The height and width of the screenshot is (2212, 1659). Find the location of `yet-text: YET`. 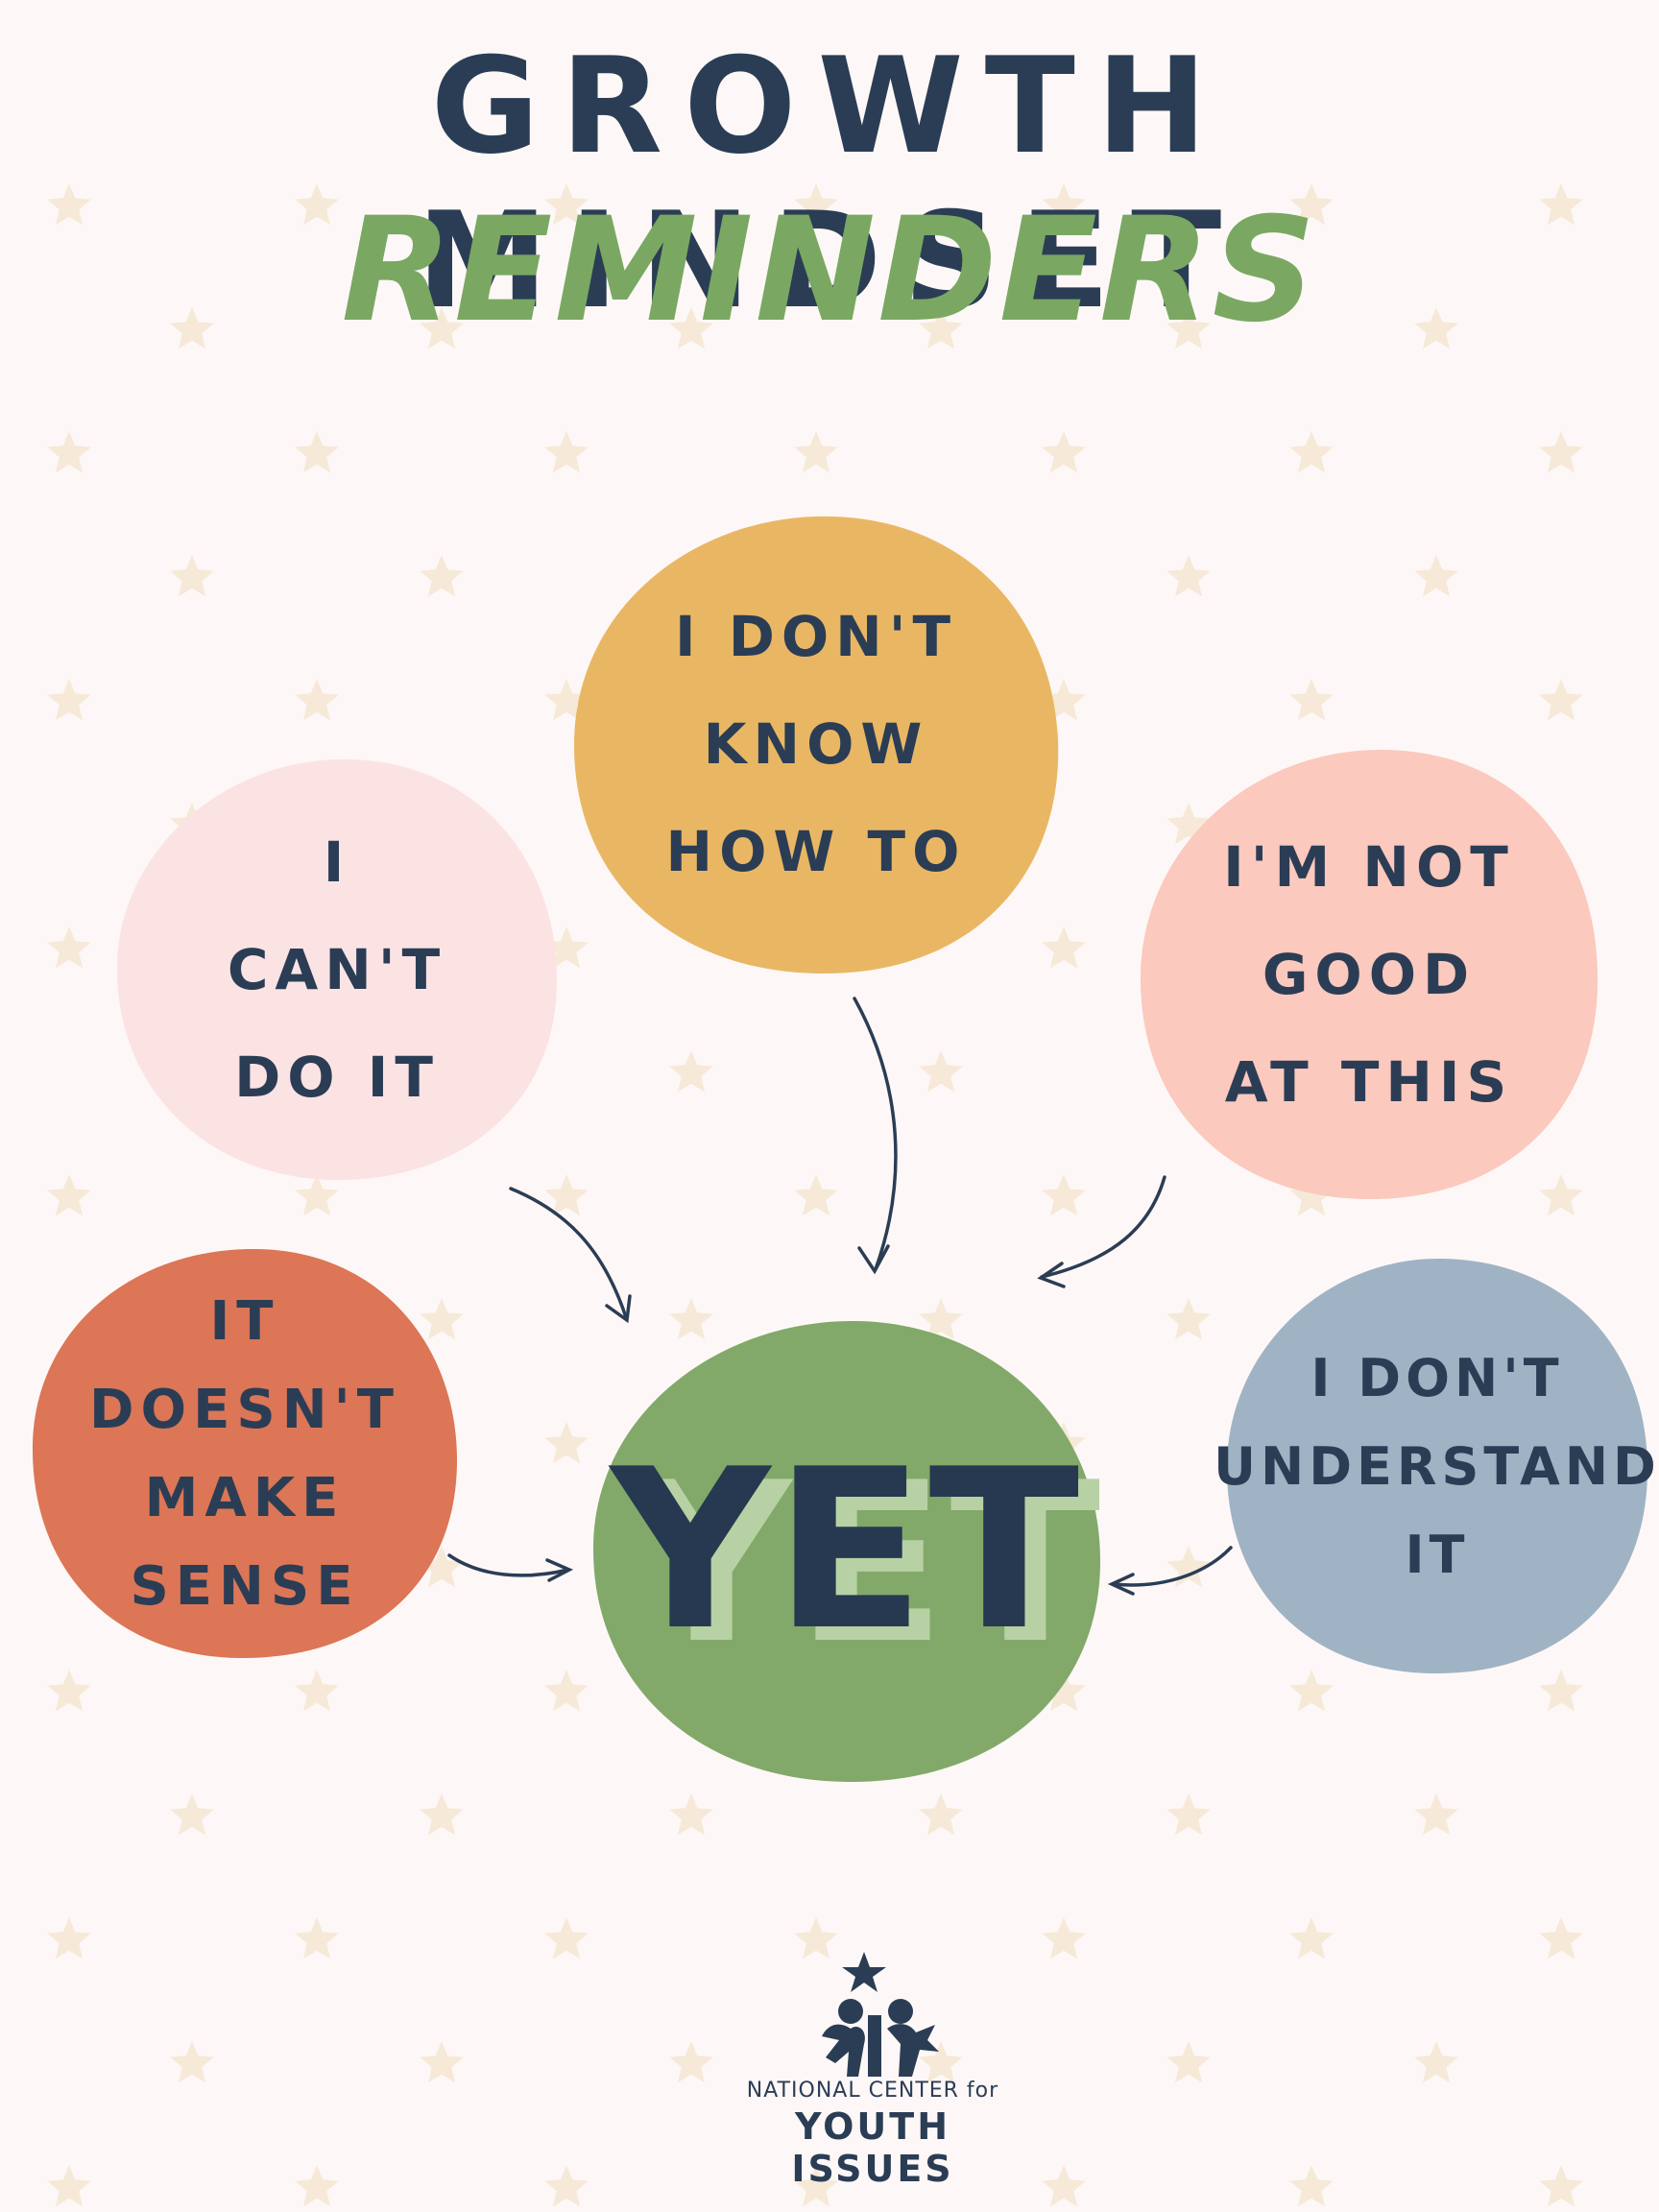

yet-text: YET is located at coordinates (847, 1550).